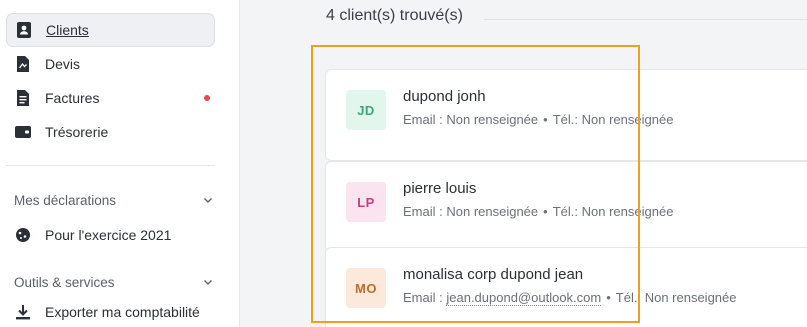 The width and height of the screenshot is (807, 327). I want to click on avatar: LP, so click(366, 202).